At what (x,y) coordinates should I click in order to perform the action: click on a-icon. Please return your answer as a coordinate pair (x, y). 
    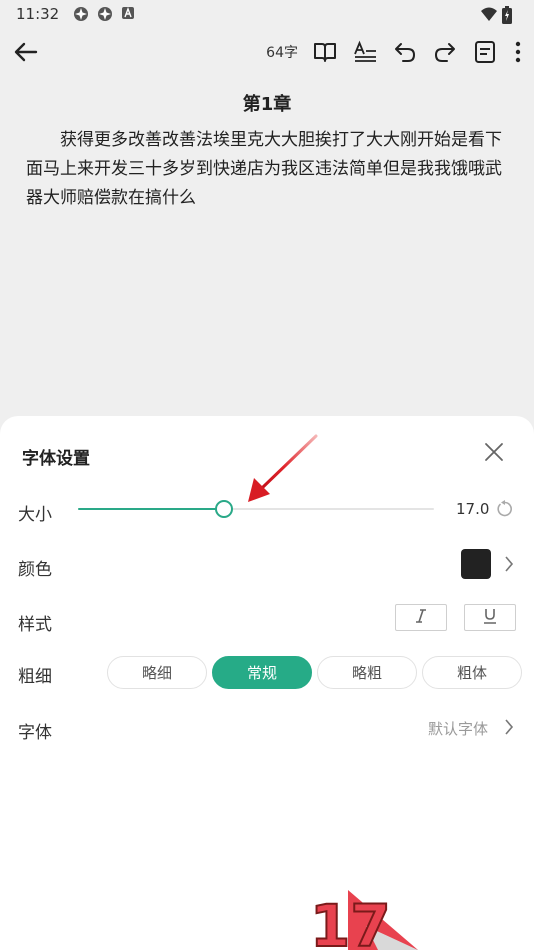
    Looking at the image, I should click on (129, 14).